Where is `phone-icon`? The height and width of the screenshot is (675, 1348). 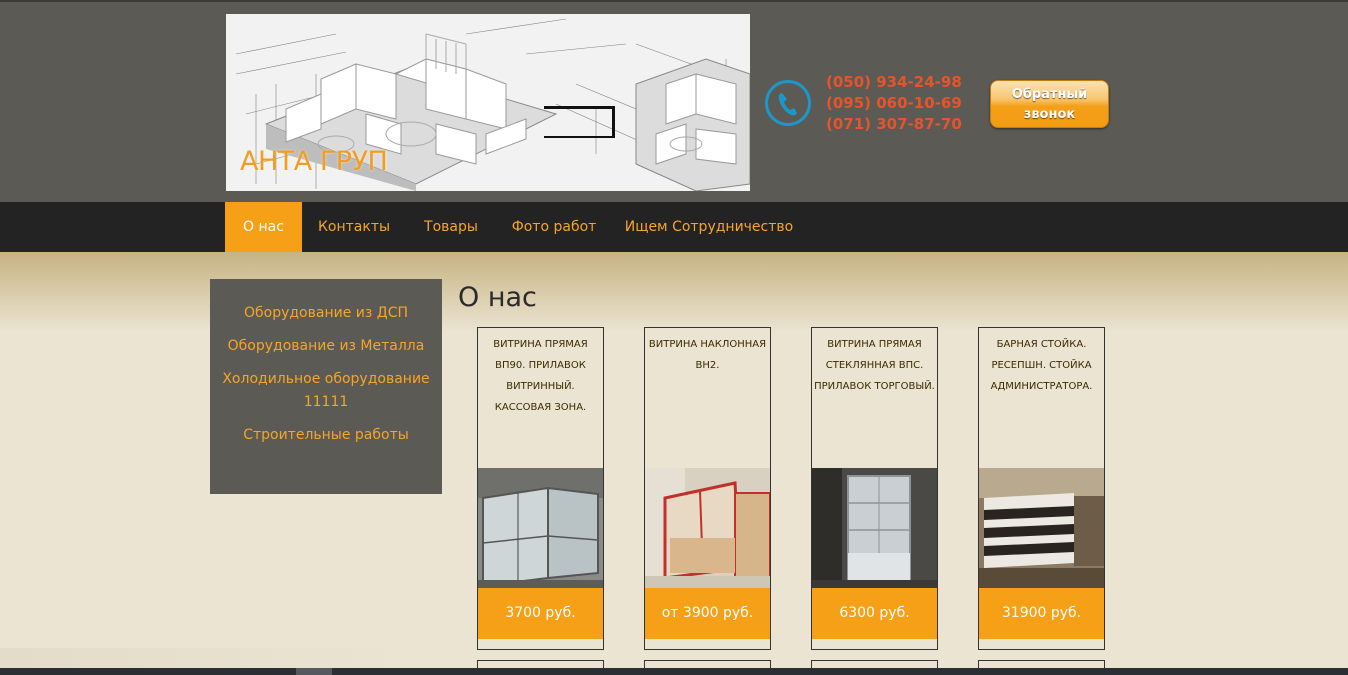 phone-icon is located at coordinates (788, 103).